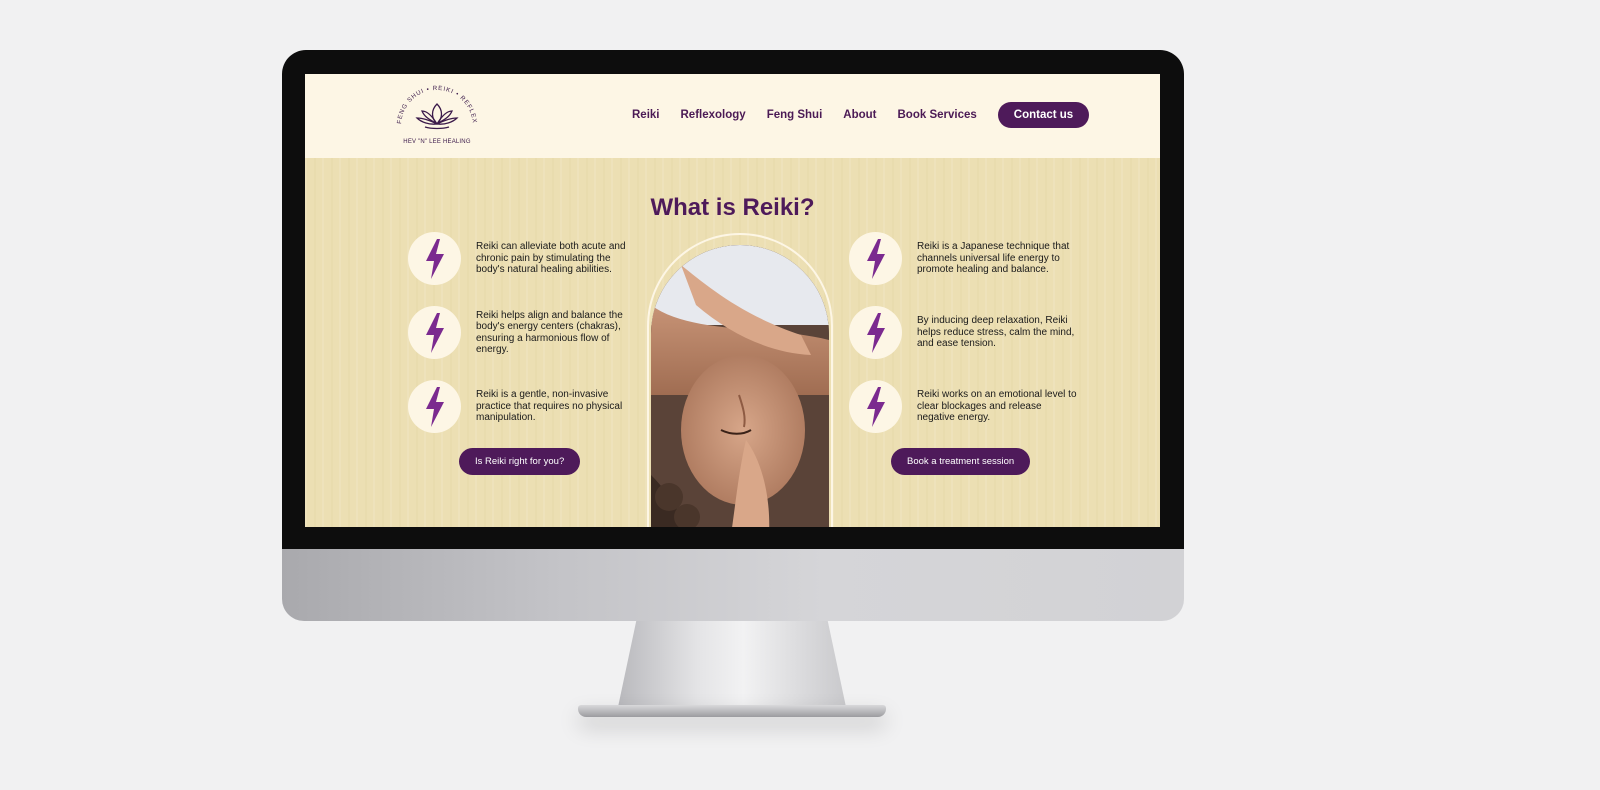 This screenshot has height=790, width=1600. What do you see at coordinates (795, 115) in the screenshot?
I see `nav-feng-shui: Feng Shui` at bounding box center [795, 115].